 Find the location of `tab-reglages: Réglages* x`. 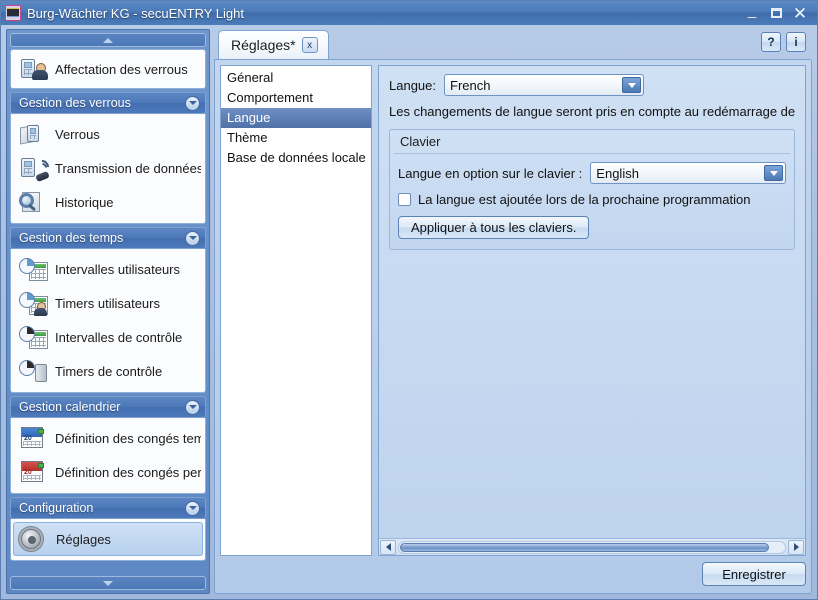

tab-reglages: Réglages* x is located at coordinates (273, 44).